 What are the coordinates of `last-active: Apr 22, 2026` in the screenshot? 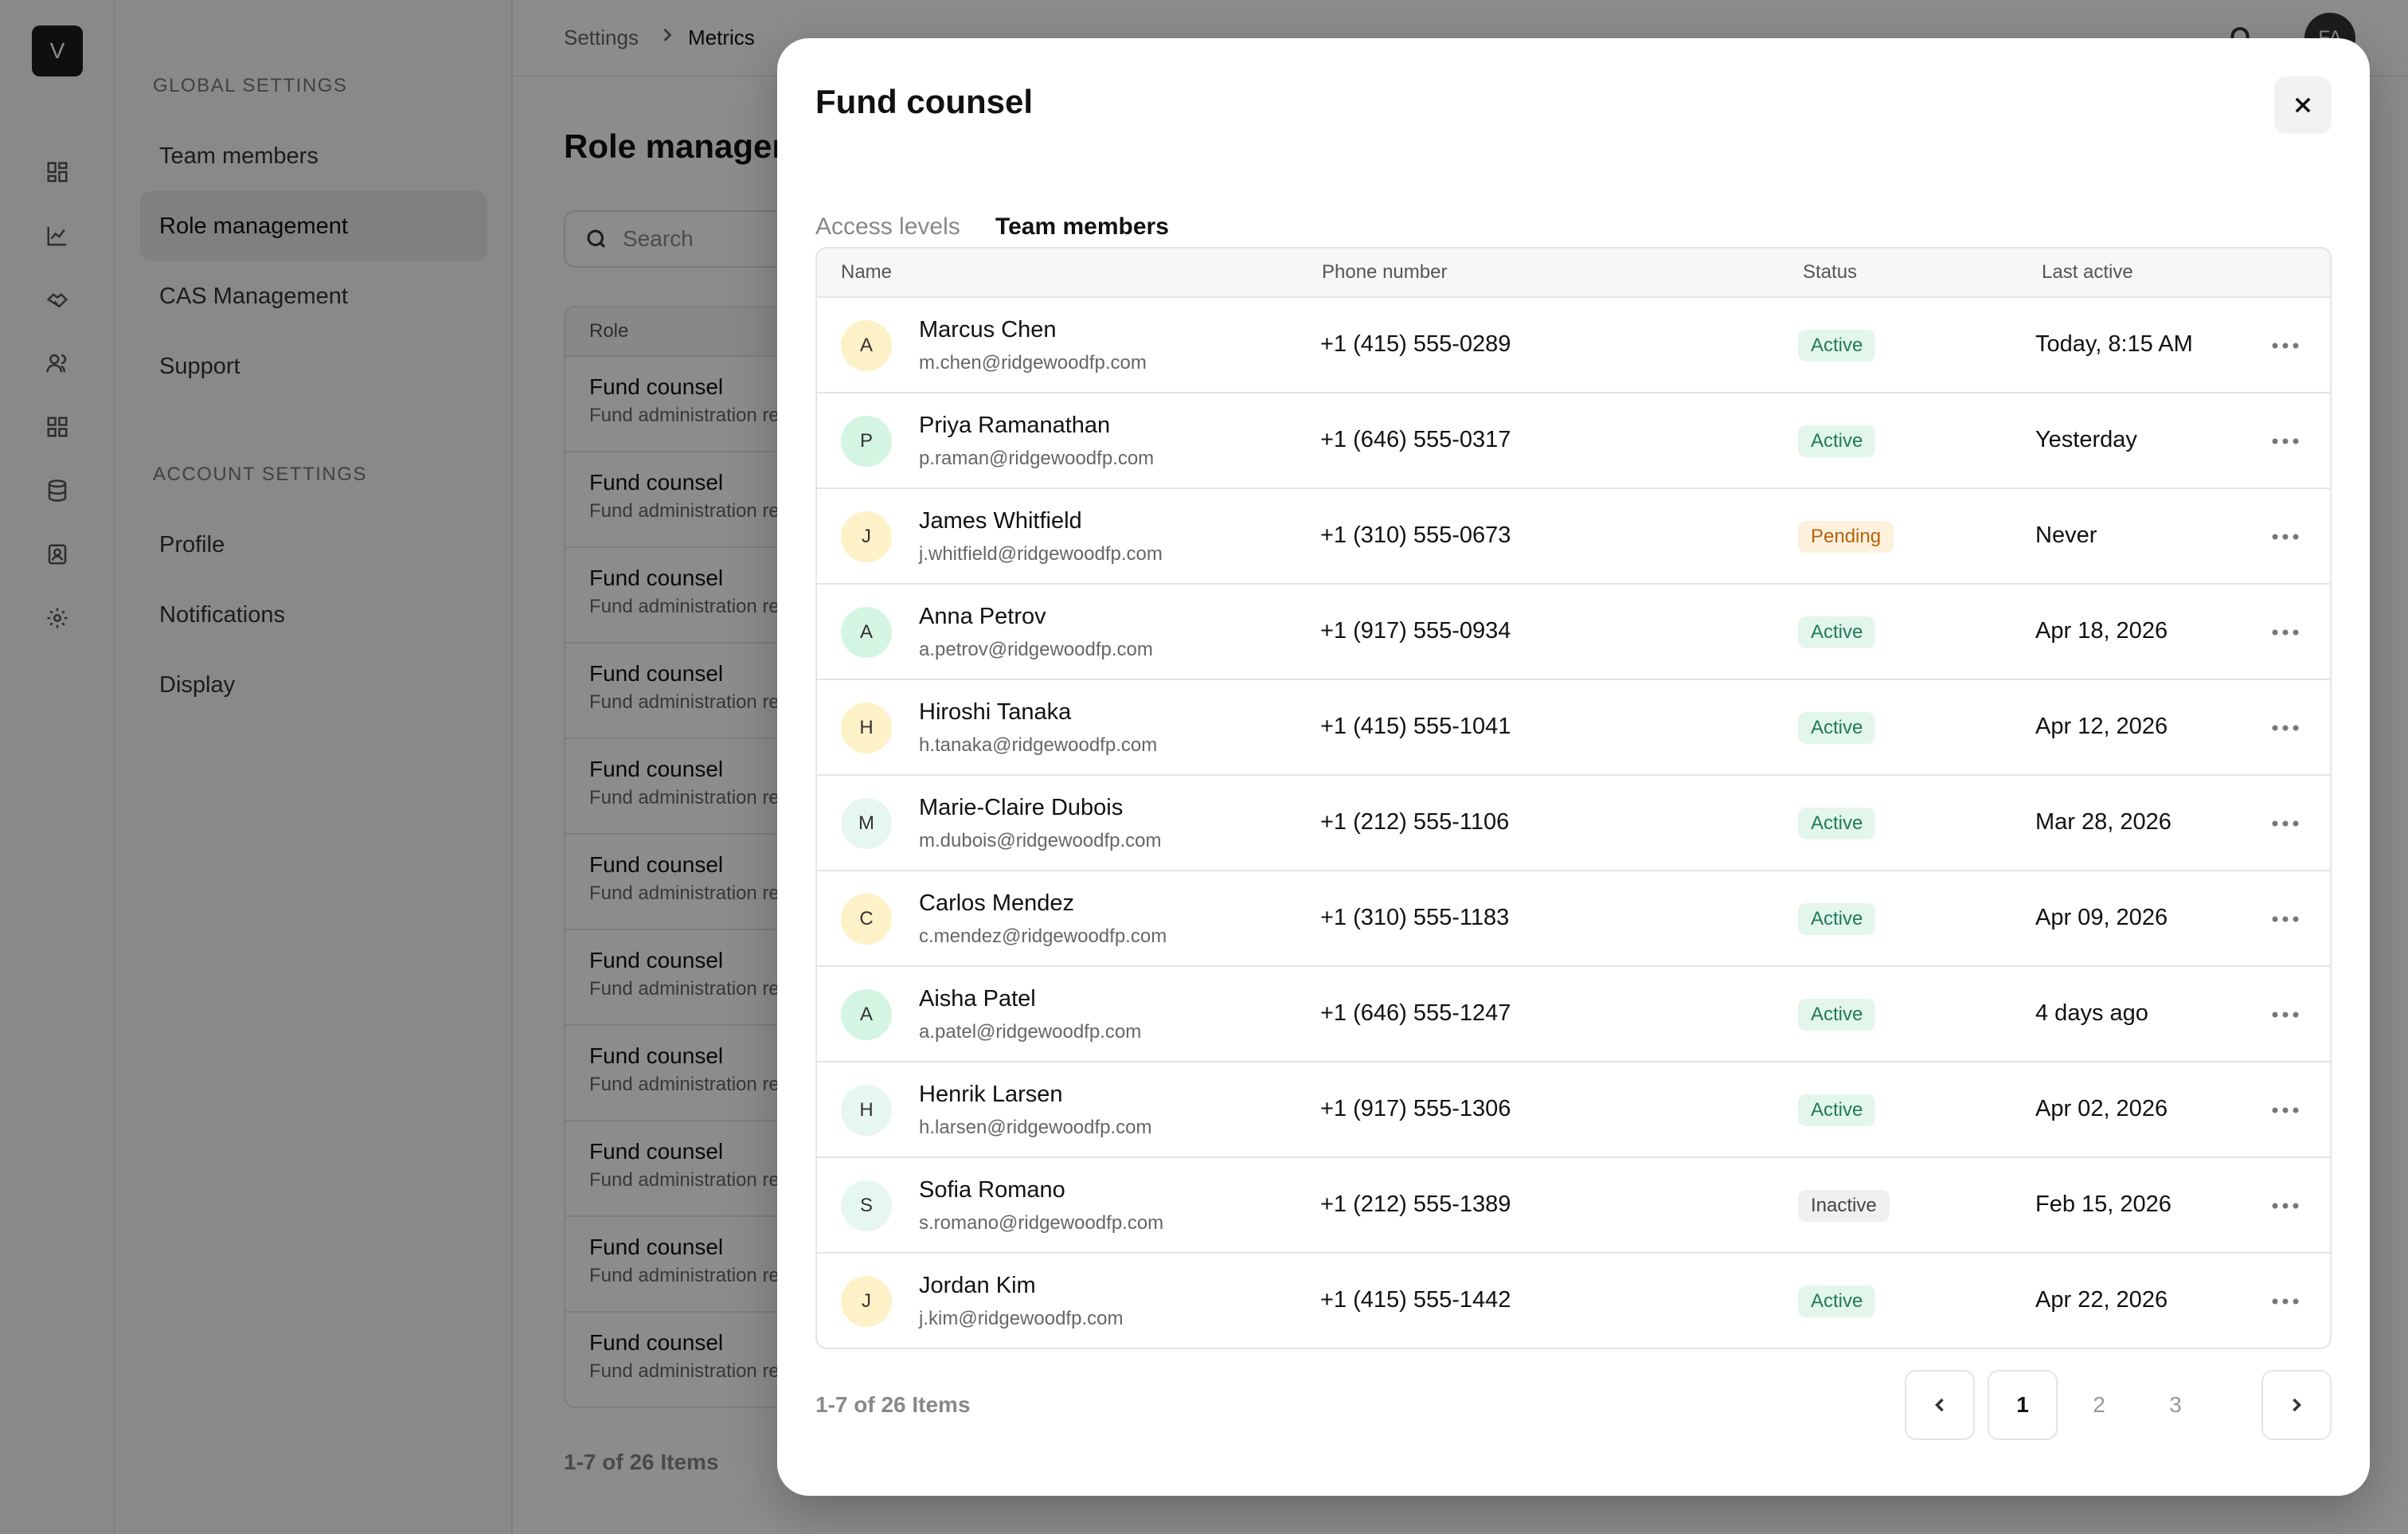 It's located at (2101, 1300).